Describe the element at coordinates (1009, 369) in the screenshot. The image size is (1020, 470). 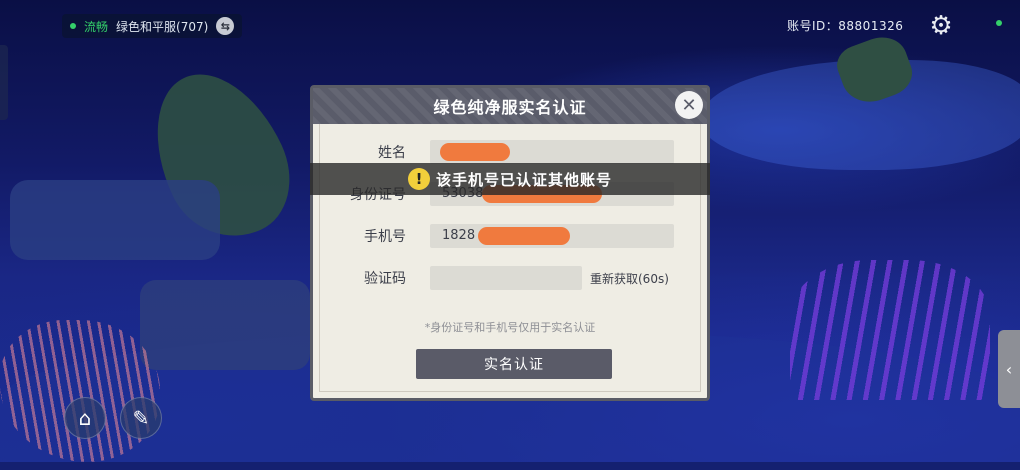
I see `chevron-left-icon: ‹` at that location.